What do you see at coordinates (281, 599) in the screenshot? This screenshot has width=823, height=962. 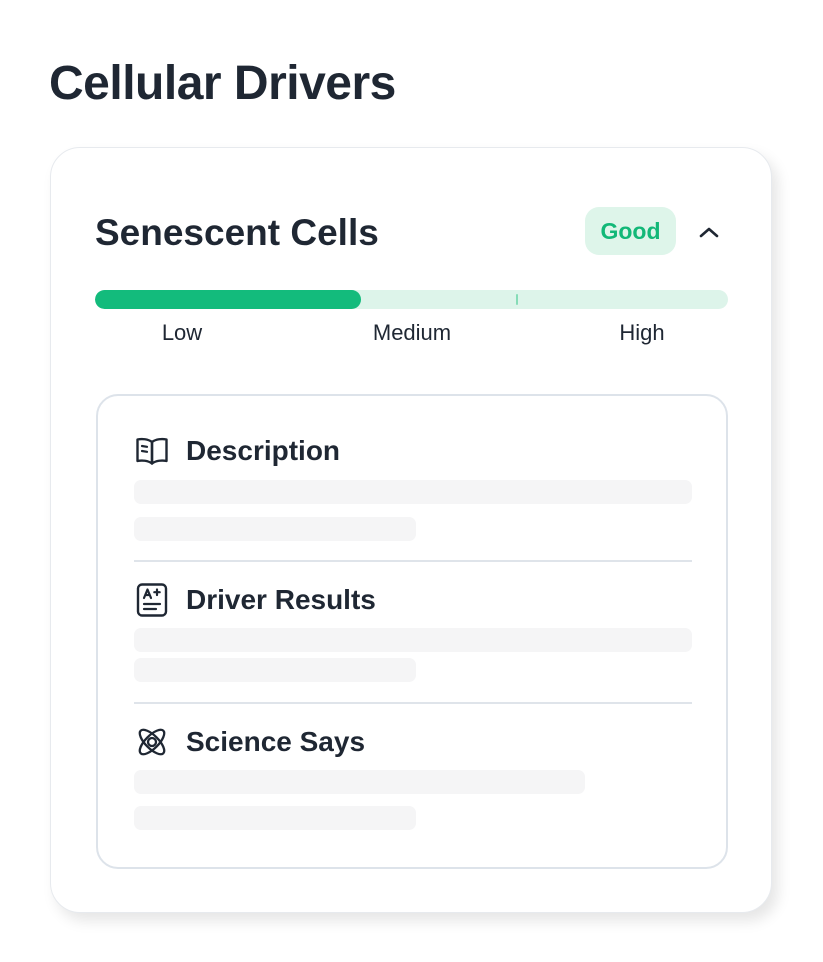 I see `section-title: Driver Results` at bounding box center [281, 599].